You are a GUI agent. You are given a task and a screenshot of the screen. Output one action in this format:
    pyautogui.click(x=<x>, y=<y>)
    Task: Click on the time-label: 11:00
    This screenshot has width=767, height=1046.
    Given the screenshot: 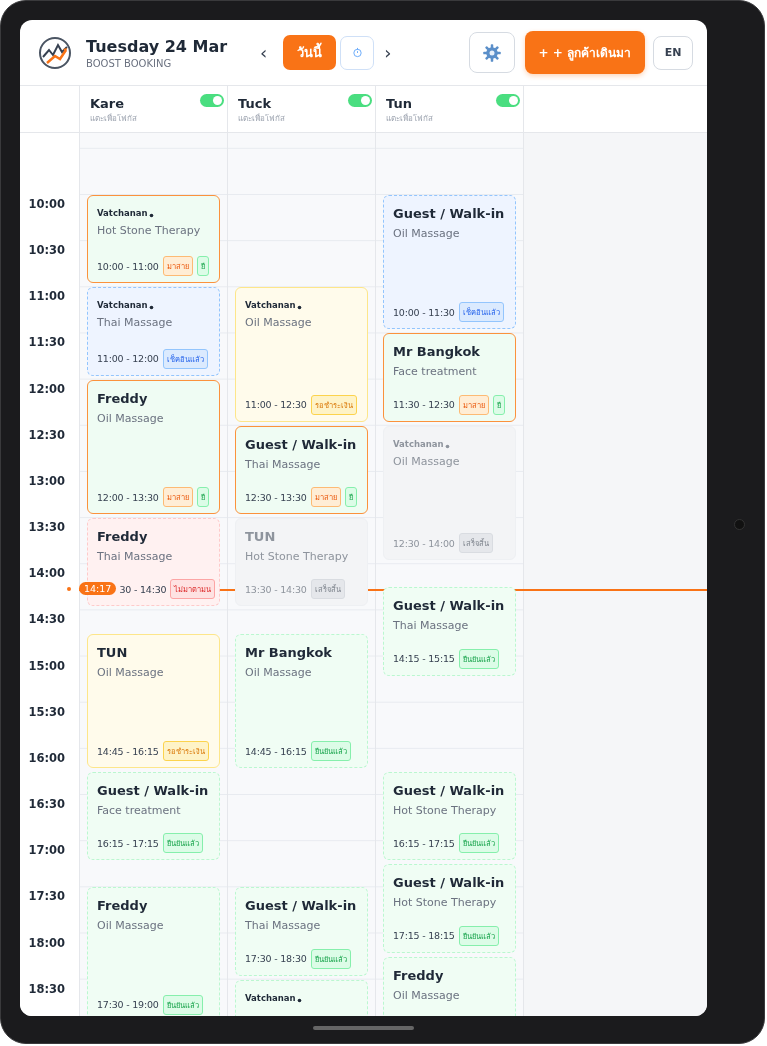 What is the action you would take?
    pyautogui.click(x=46, y=296)
    